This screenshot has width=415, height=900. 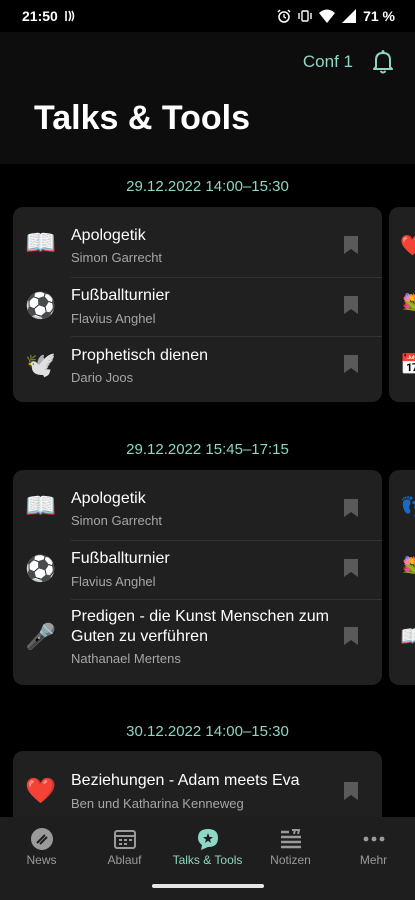 I want to click on talk-title: Beziehungen - Adam meets Eva, so click(x=185, y=780).